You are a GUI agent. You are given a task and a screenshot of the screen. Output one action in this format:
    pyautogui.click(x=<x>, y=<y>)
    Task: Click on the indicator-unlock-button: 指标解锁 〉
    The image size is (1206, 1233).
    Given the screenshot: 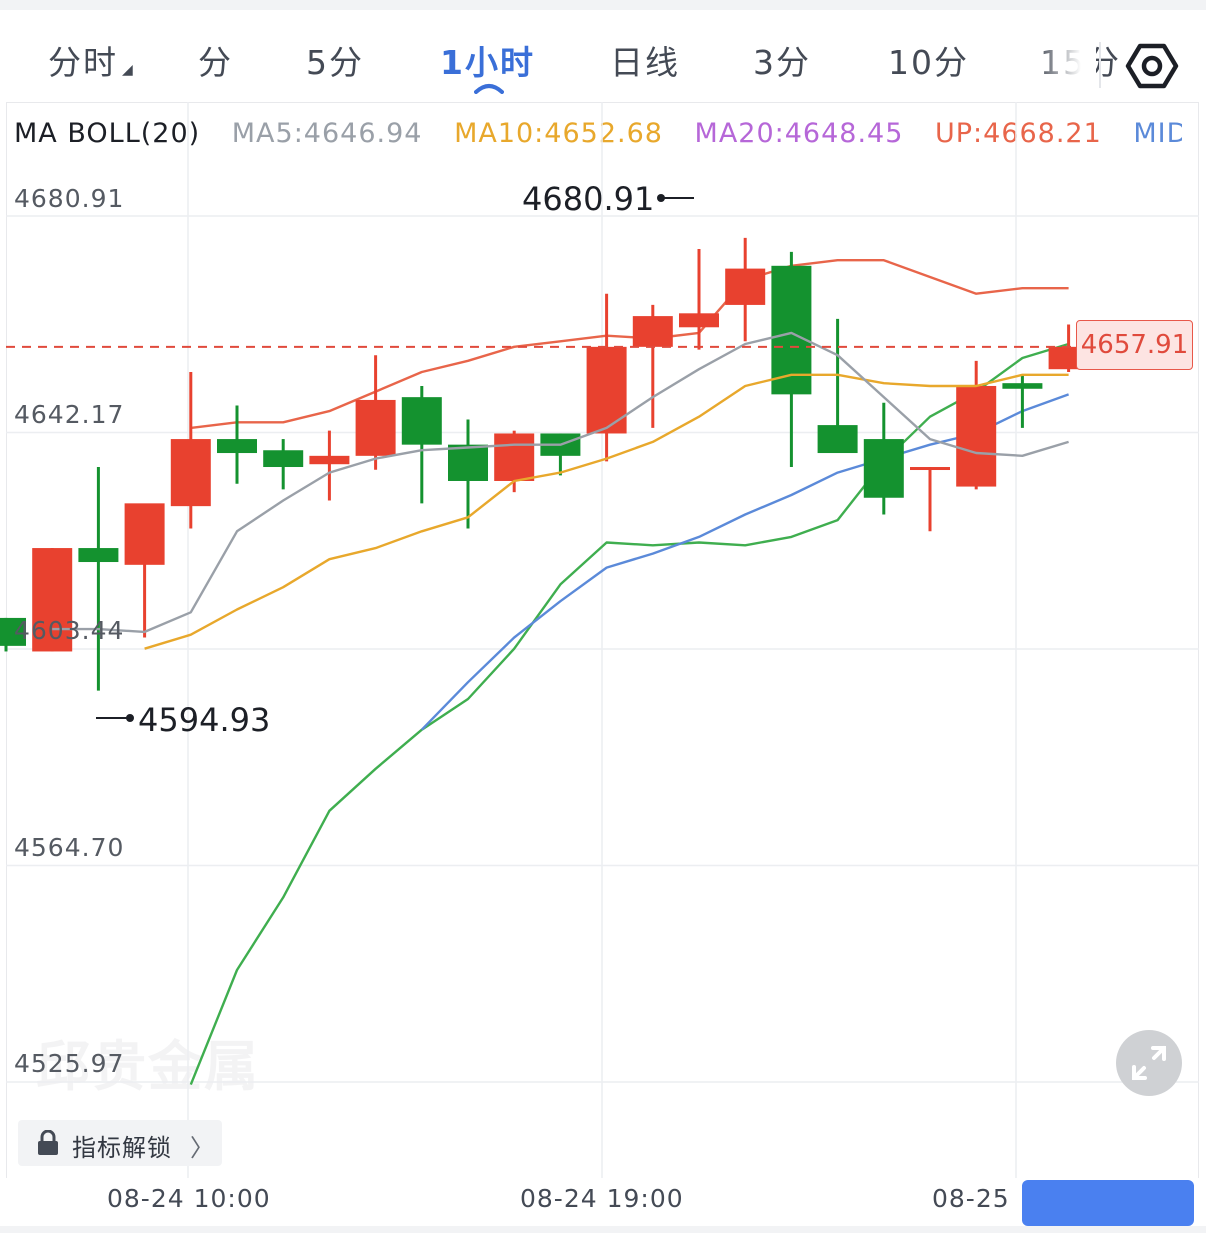 What is the action you would take?
    pyautogui.click(x=120, y=1143)
    